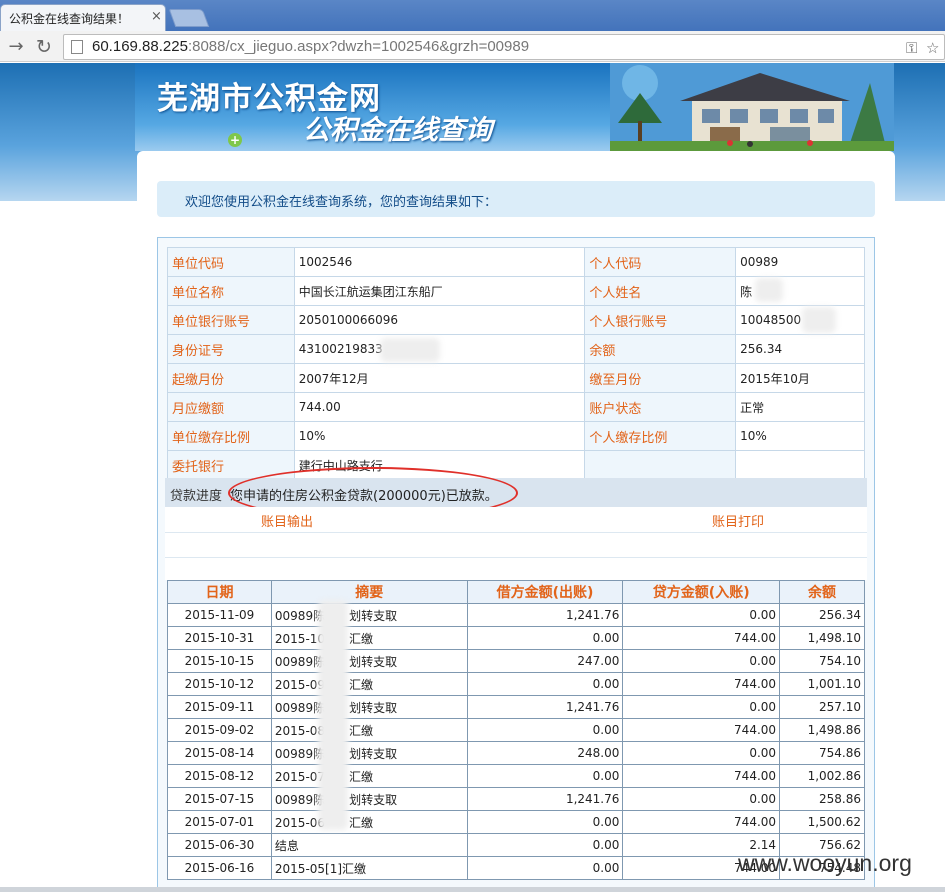 The image size is (945, 892). I want to click on info-row: 身份证号 43100219833 余额 256.34, so click(516, 349).